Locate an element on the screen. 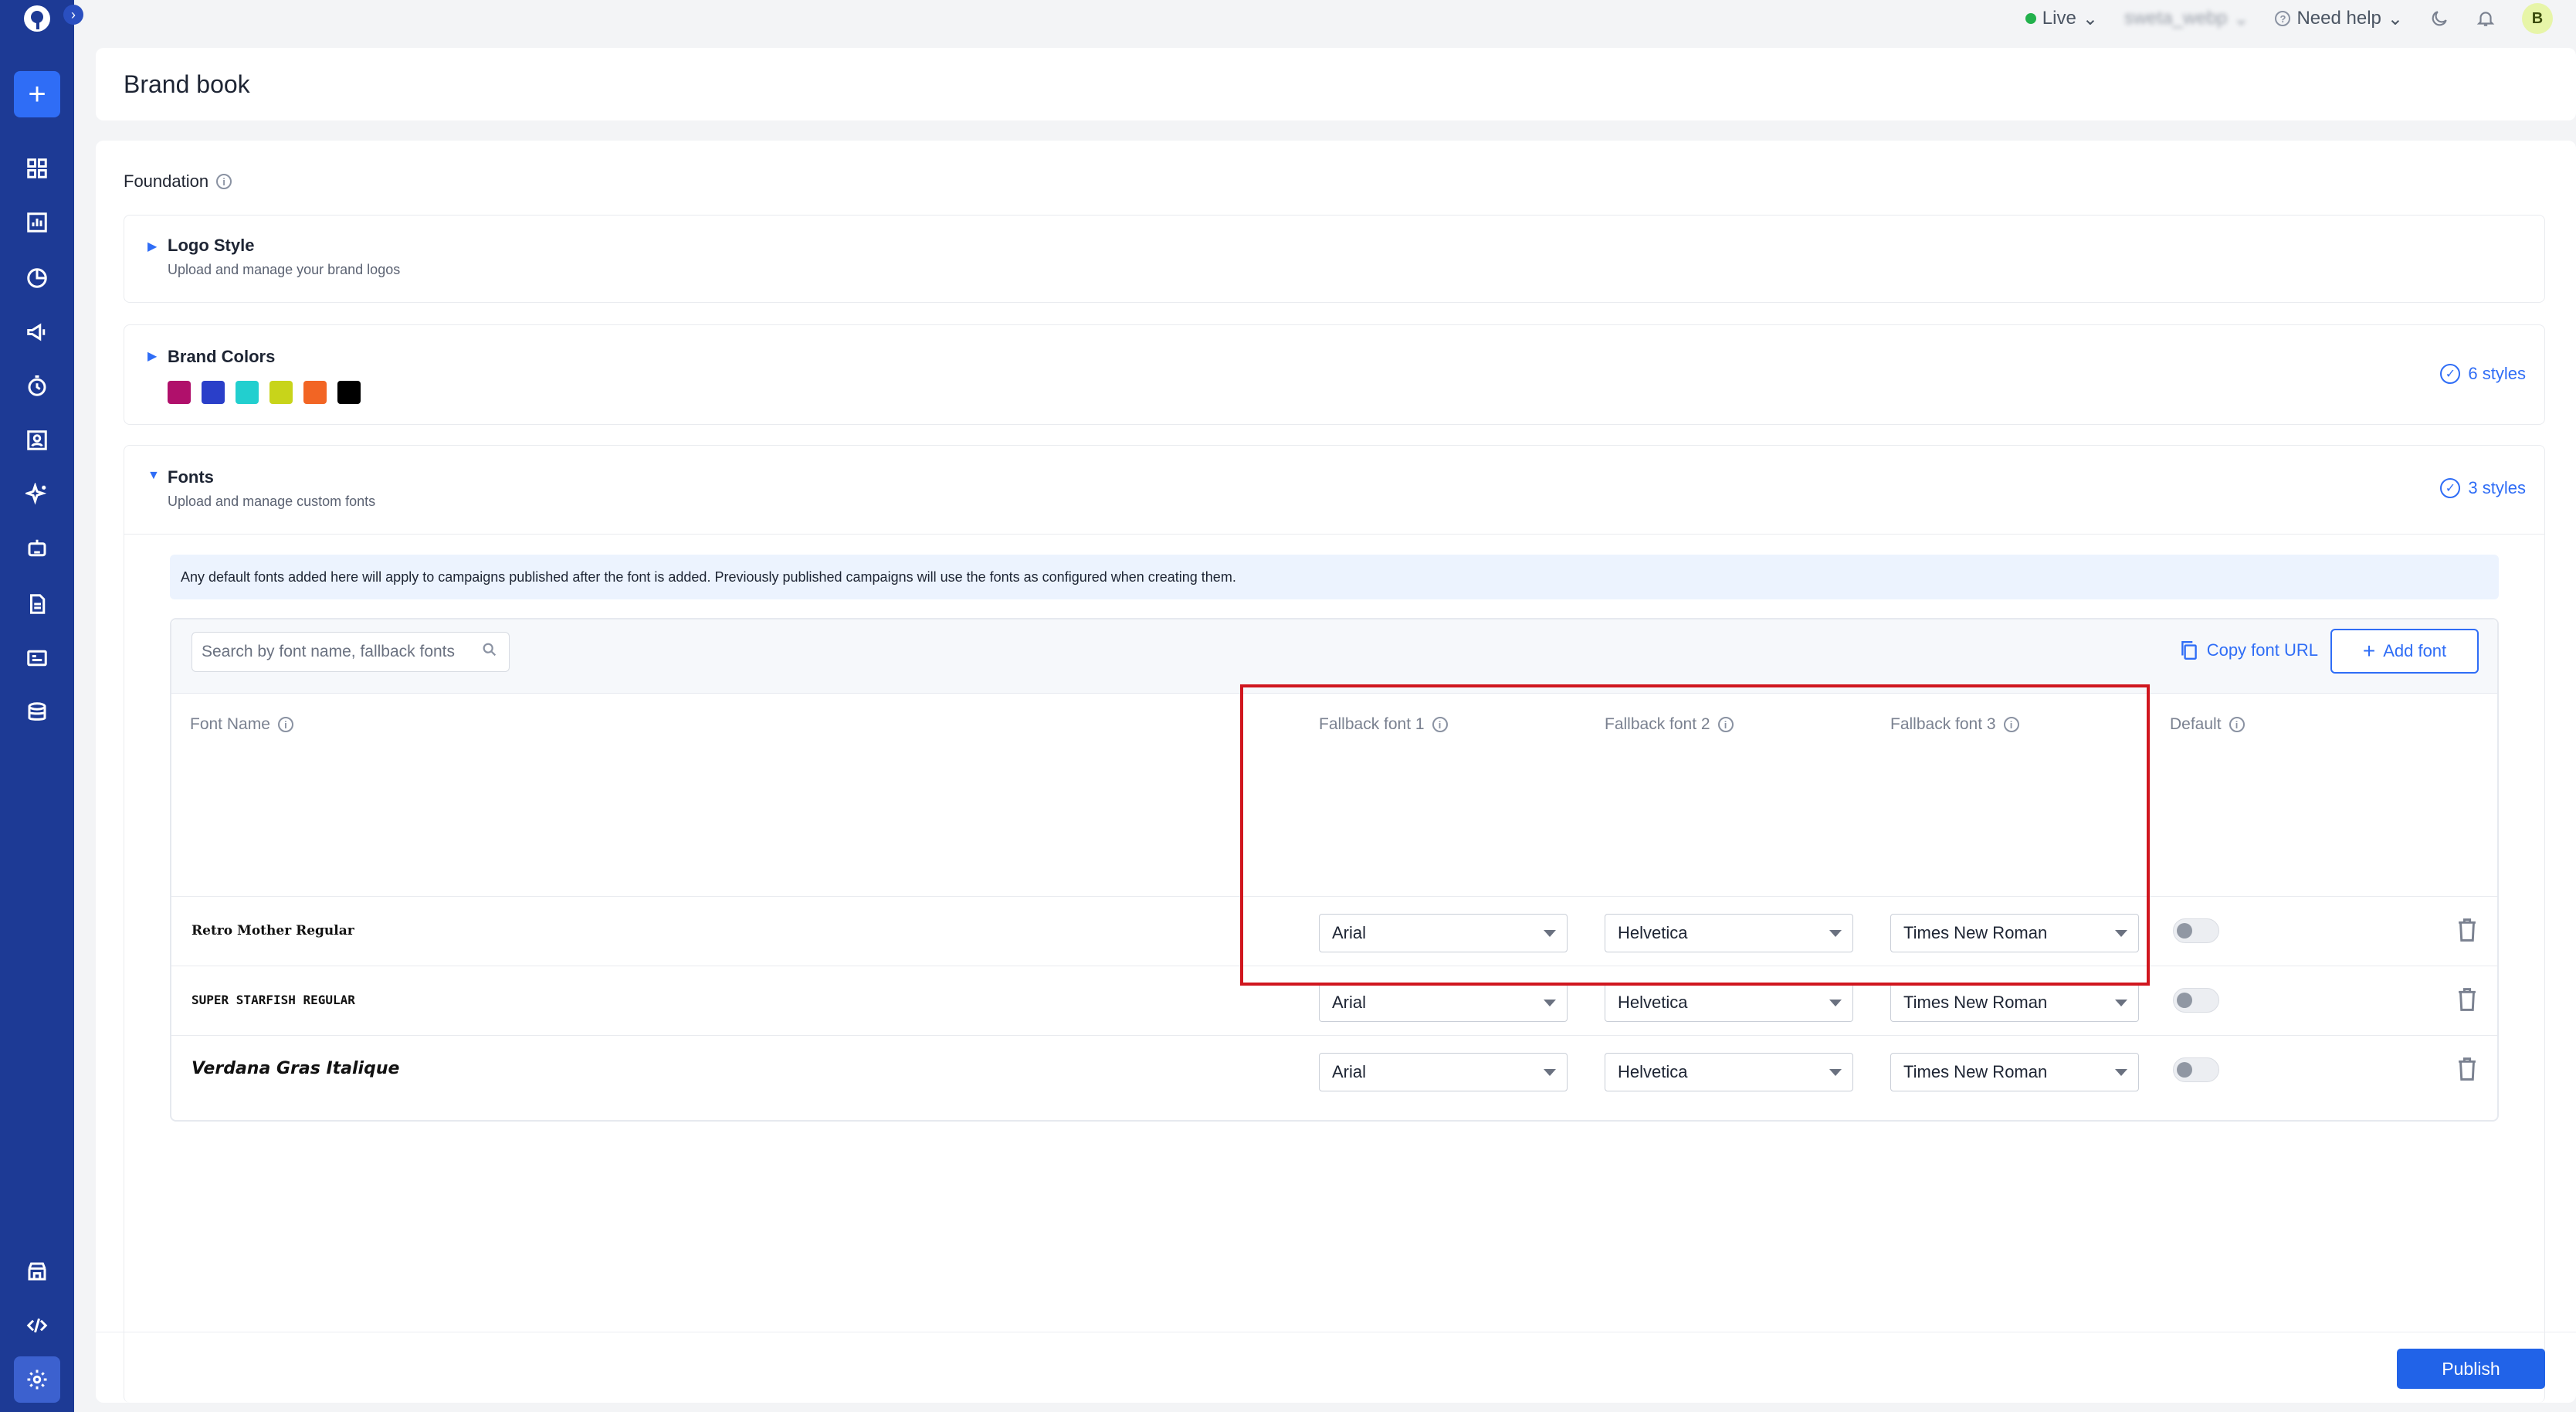  col-fallback-2-label: Fallback font 2 is located at coordinates (1657, 724).